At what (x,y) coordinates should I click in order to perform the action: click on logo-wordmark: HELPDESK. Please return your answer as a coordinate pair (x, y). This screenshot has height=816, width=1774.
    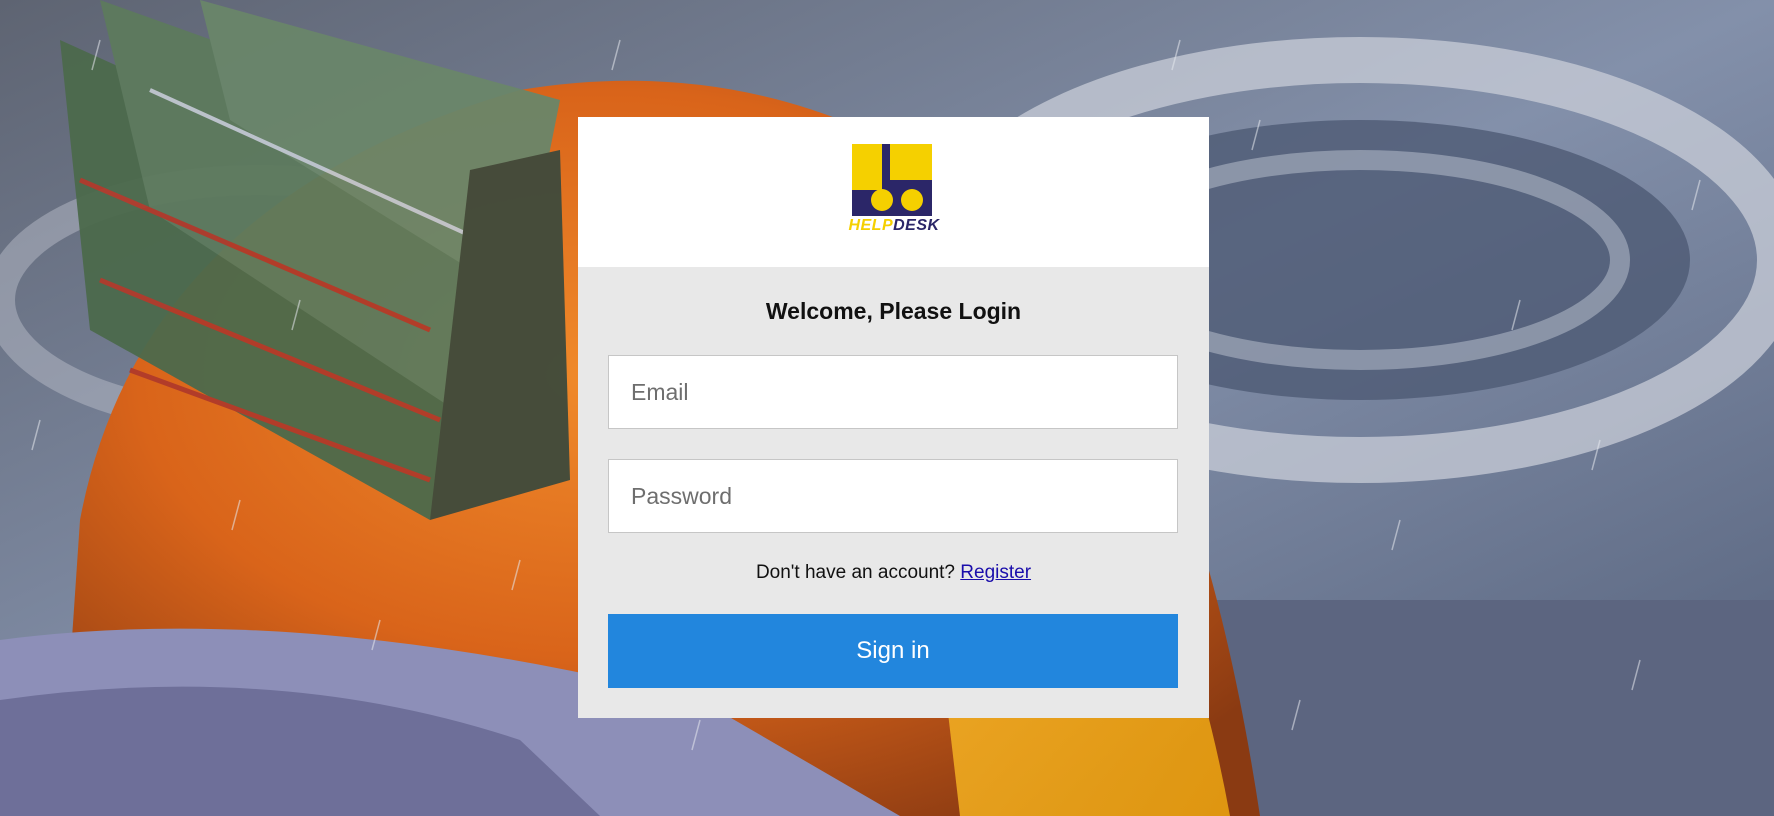
    Looking at the image, I should click on (894, 226).